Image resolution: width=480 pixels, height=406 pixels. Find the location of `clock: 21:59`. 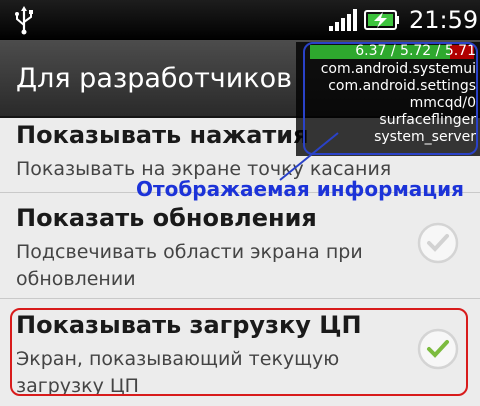

clock: 21:59 is located at coordinates (444, 20).